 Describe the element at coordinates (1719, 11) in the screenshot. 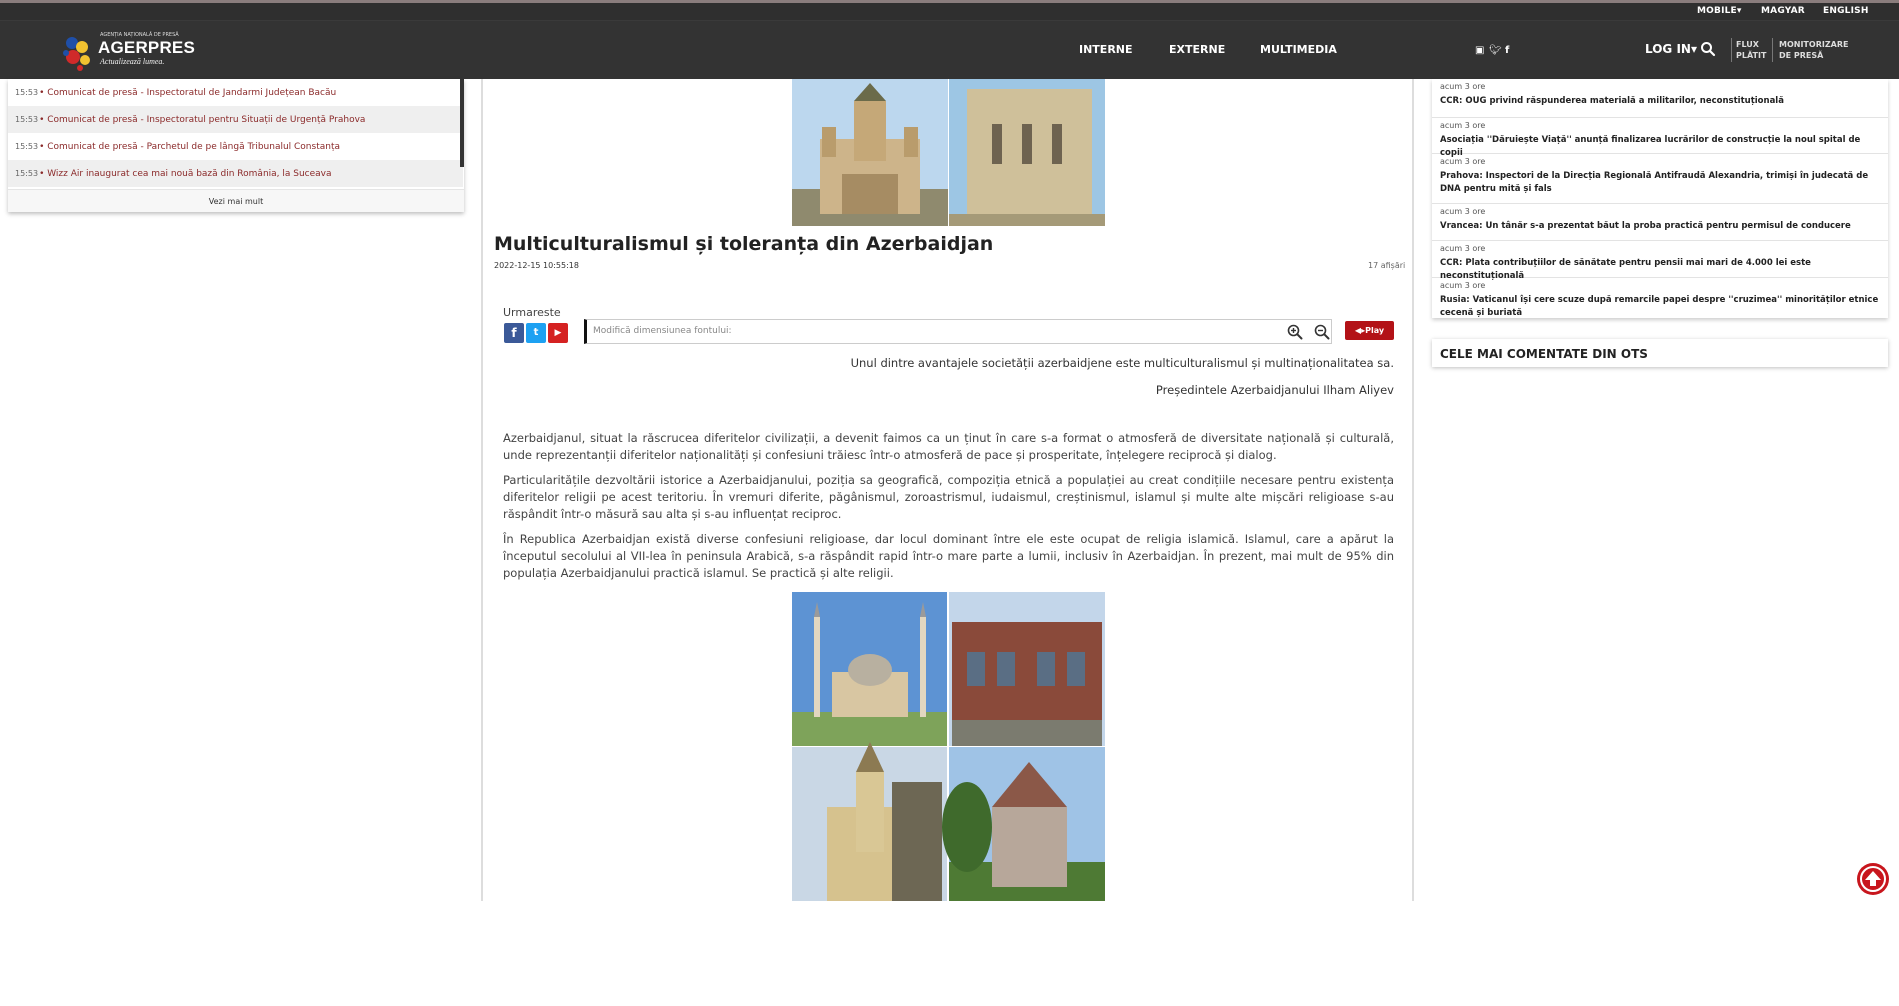

I see `mobile-link: MOBILE▾` at that location.